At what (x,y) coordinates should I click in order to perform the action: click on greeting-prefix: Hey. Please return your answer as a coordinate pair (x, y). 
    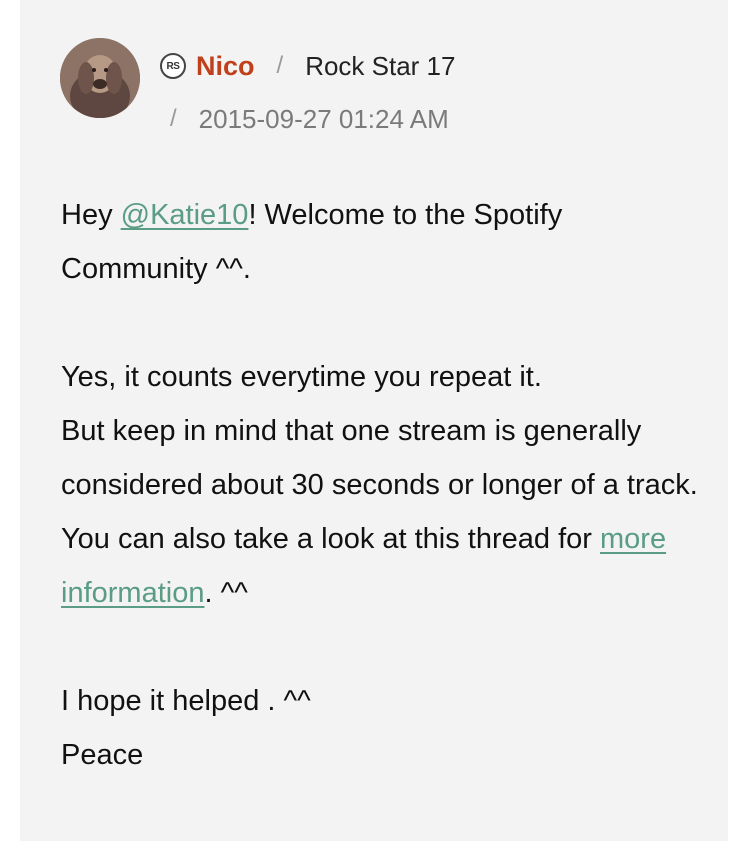
    Looking at the image, I should click on (91, 215).